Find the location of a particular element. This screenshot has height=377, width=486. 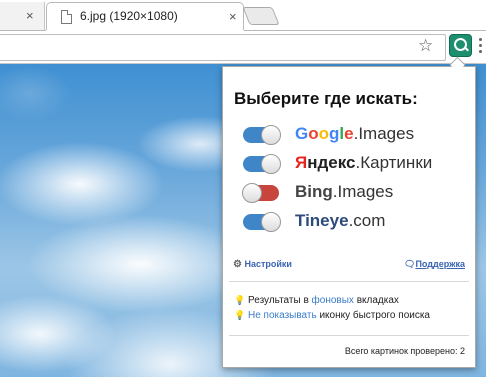

yandex-toggle is located at coordinates (262, 164).